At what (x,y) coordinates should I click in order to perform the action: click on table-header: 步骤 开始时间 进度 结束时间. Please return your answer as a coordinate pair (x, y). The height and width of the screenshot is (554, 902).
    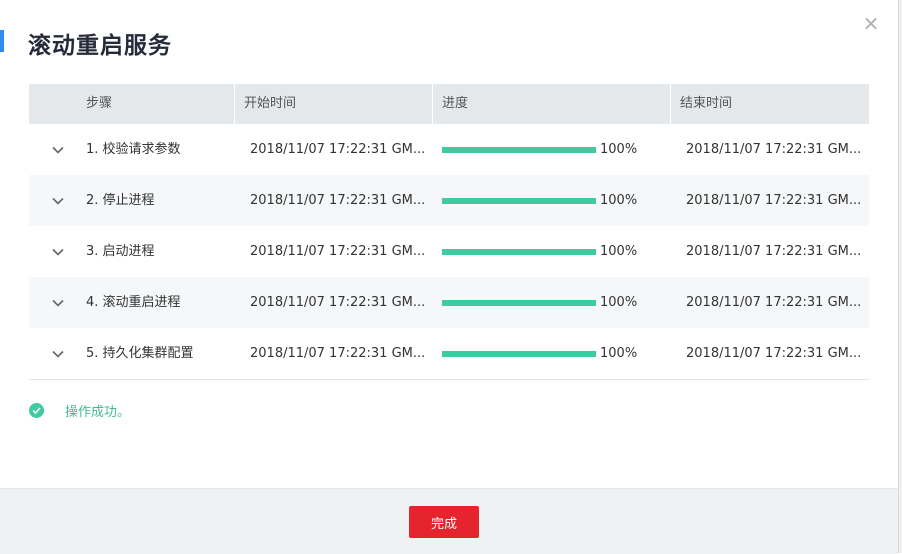
    Looking at the image, I should click on (449, 104).